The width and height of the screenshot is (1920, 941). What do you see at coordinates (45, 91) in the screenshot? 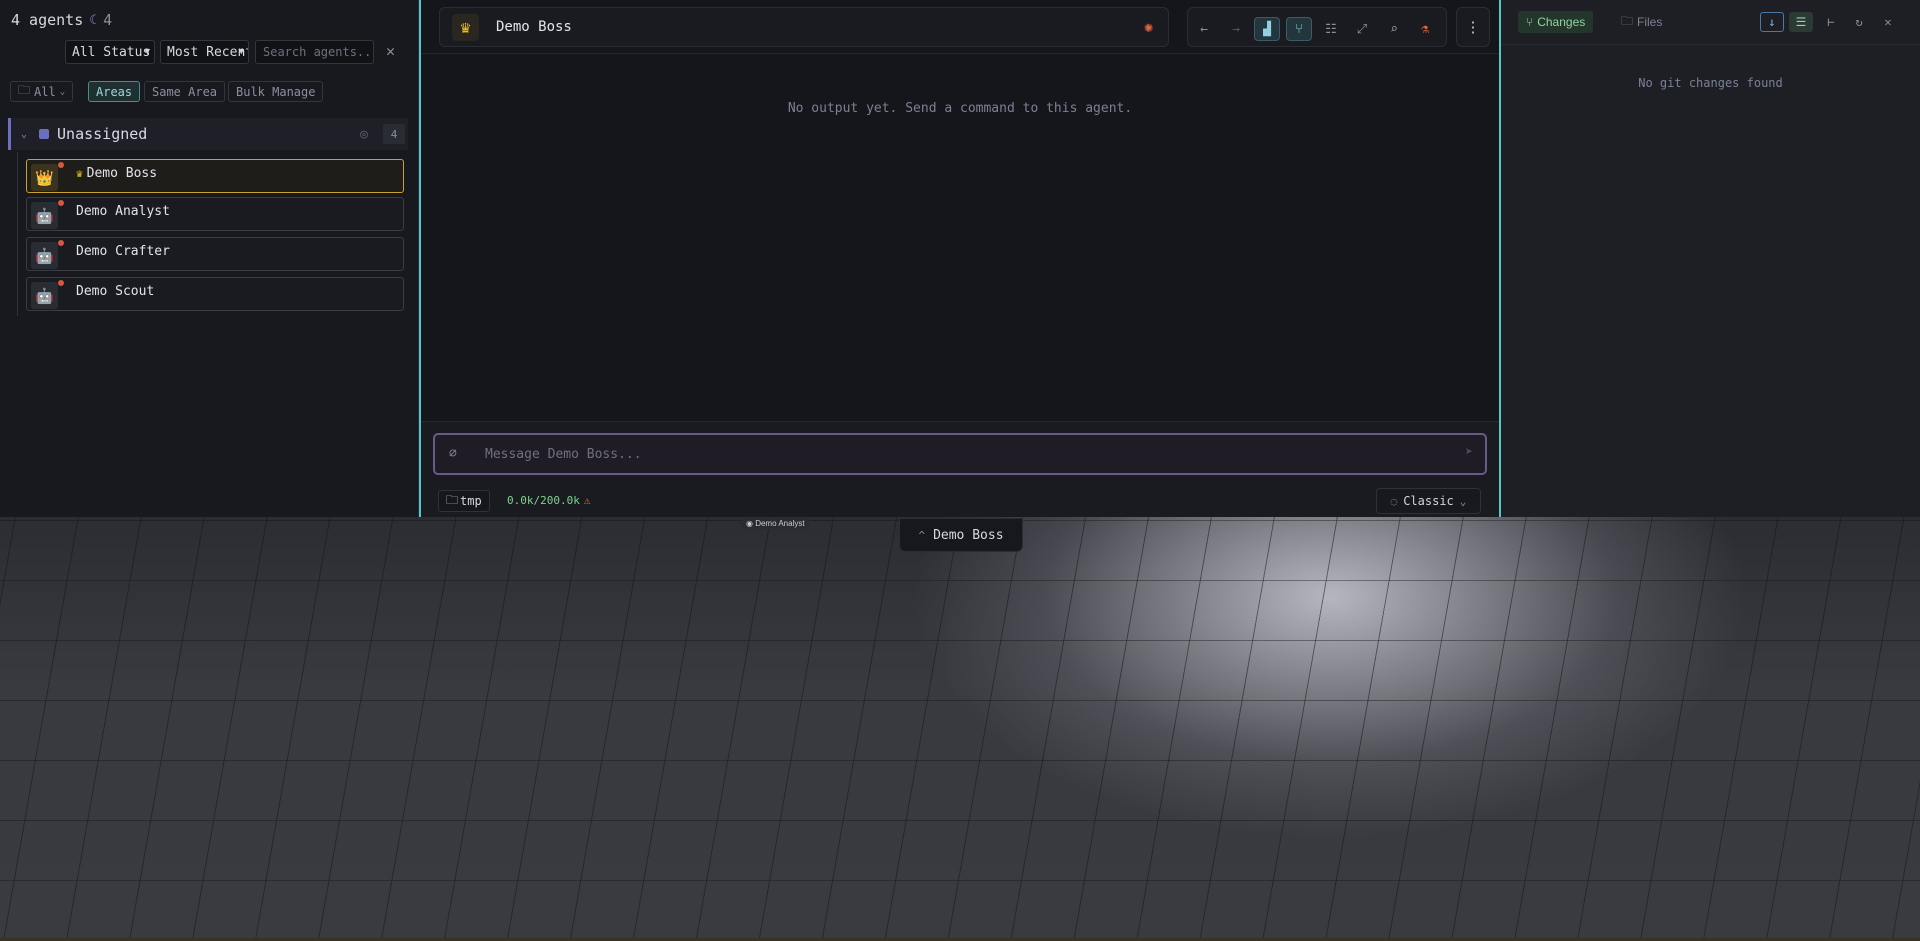
I see `filter-all-label: All` at bounding box center [45, 91].